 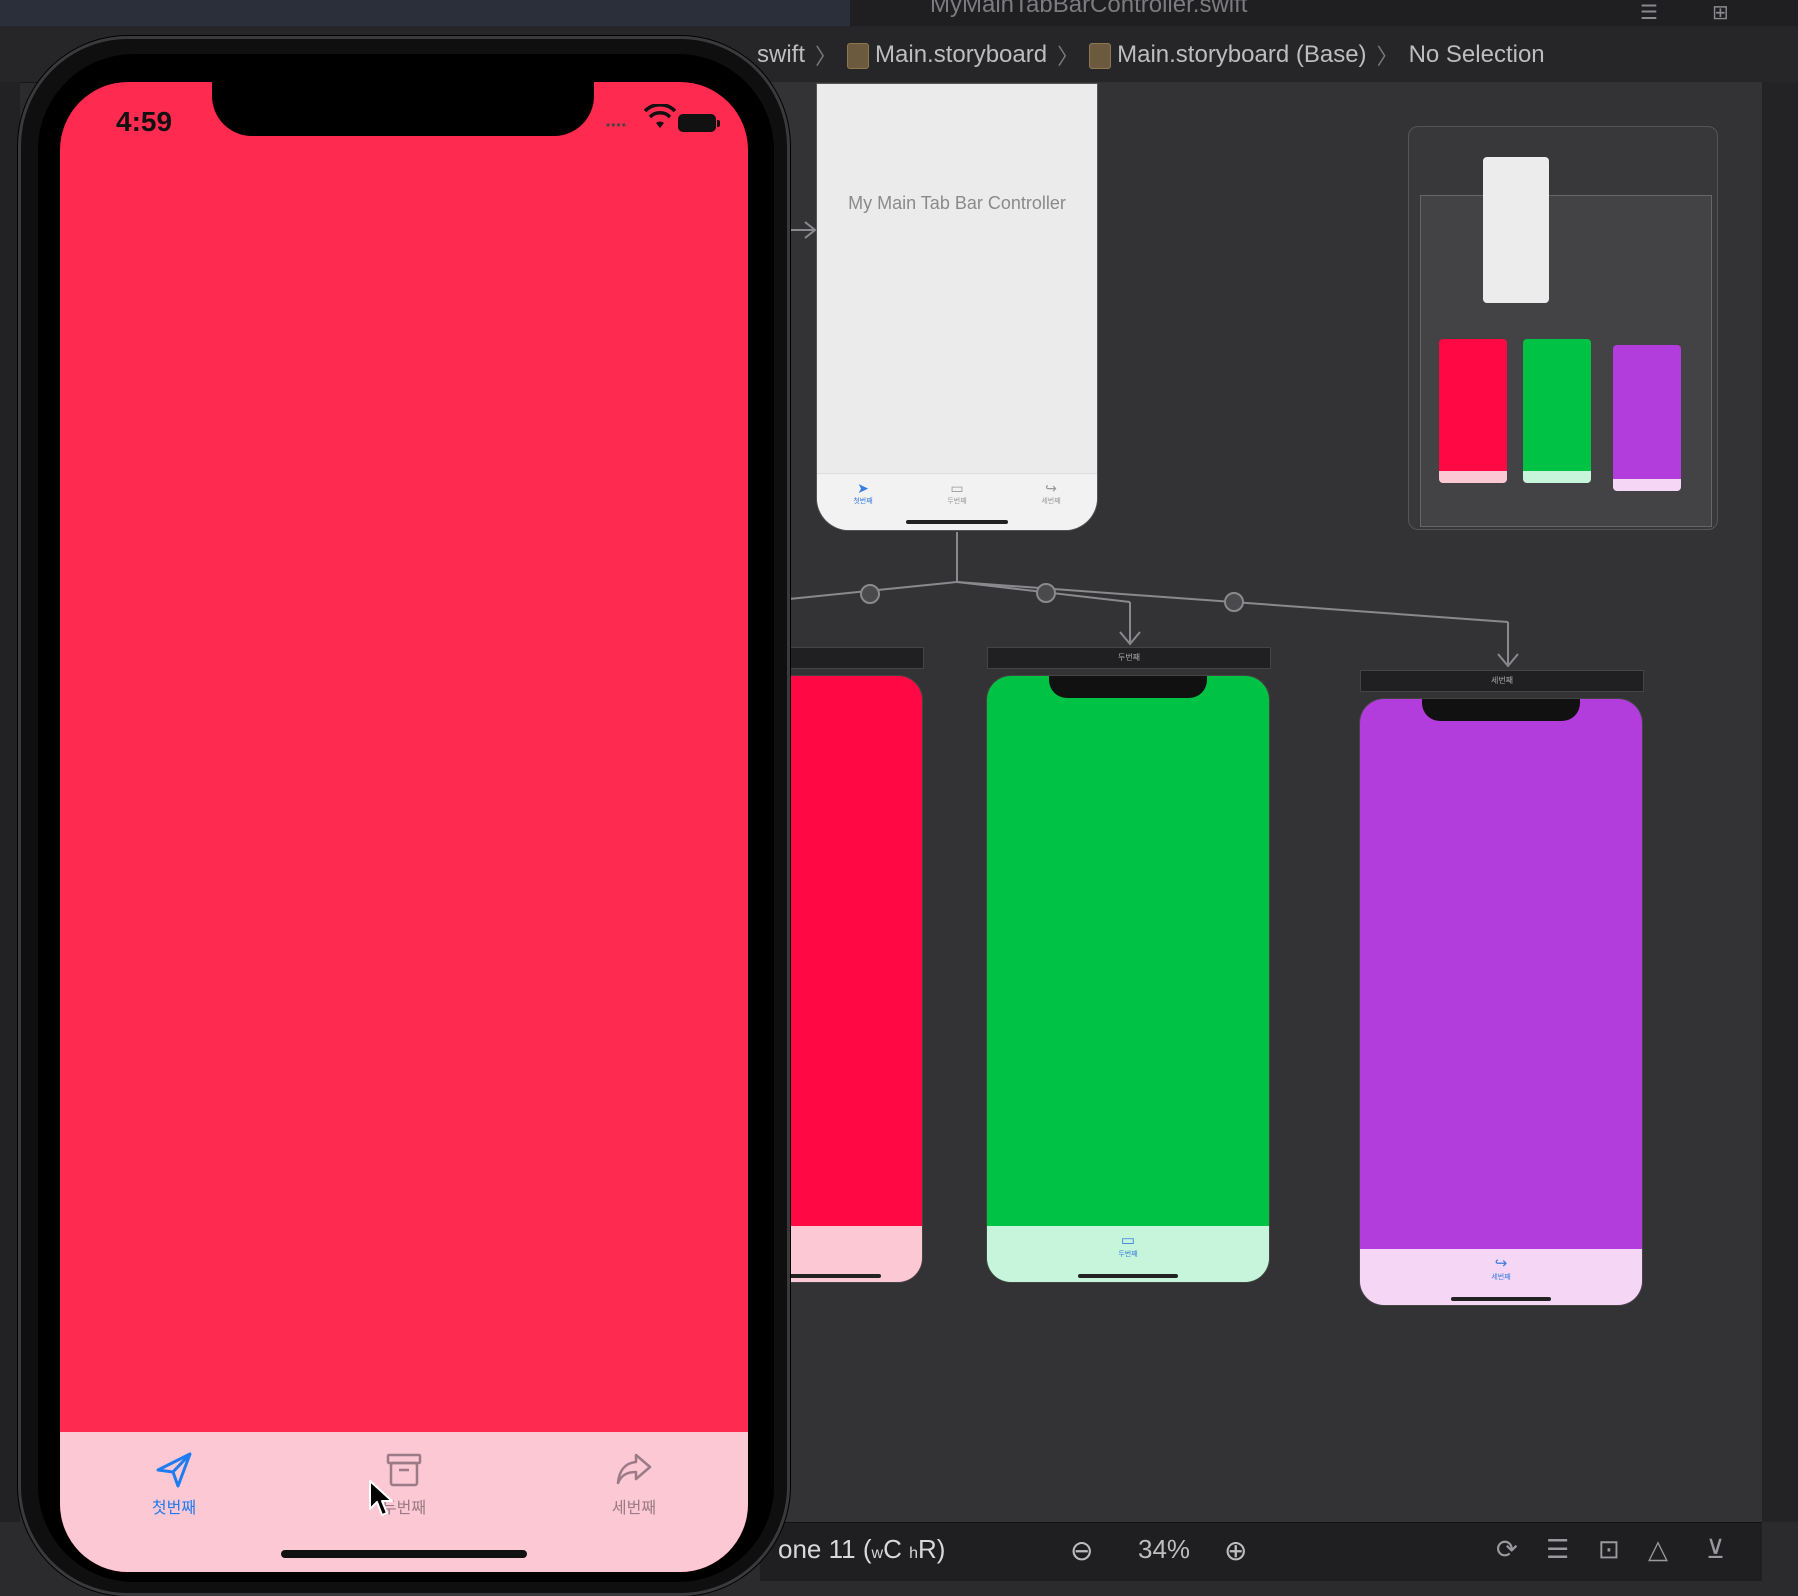 I want to click on paperplane-icon: ➤, so click(x=863, y=488).